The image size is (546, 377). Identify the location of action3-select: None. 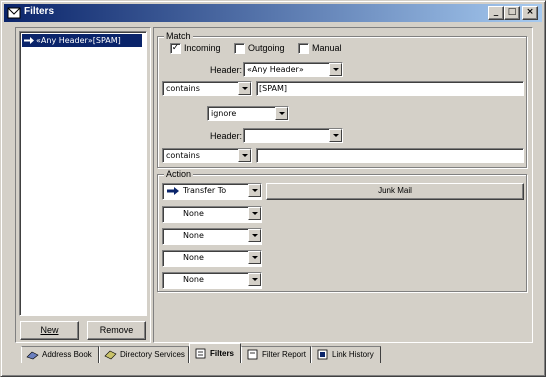
(212, 236).